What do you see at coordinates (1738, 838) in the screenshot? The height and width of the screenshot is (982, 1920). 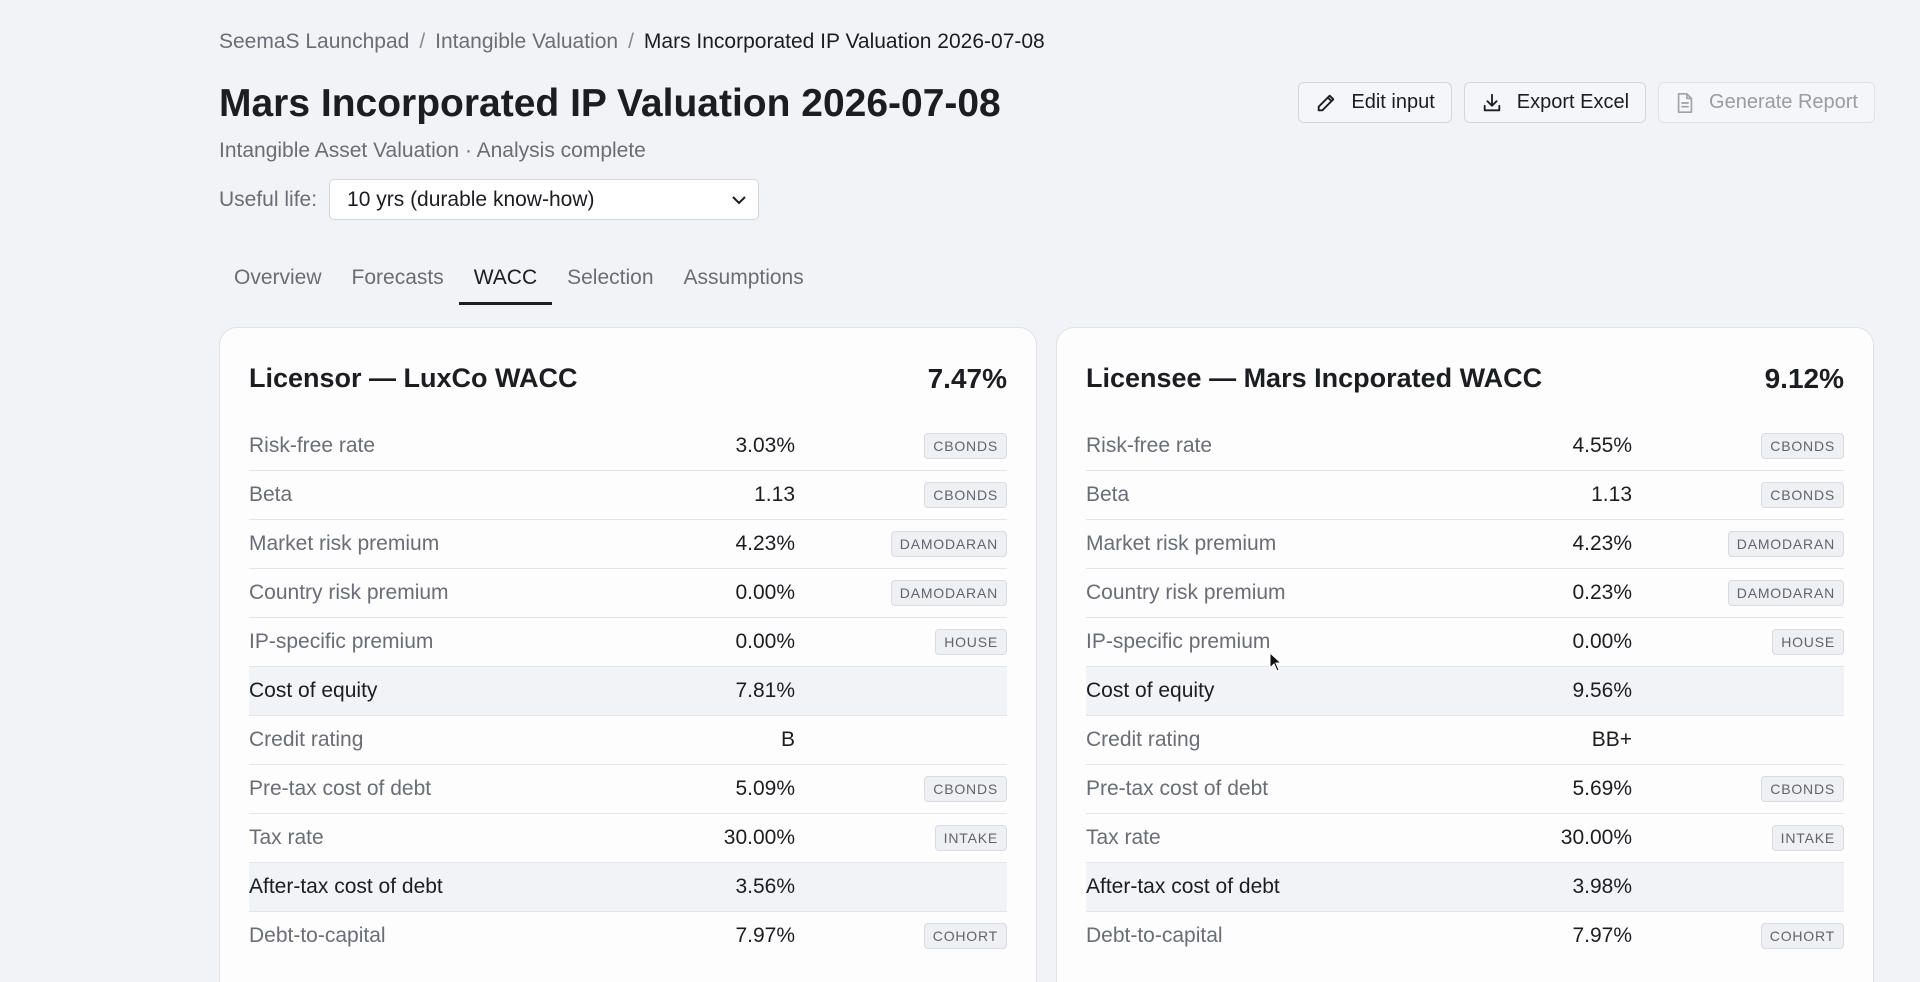 I see `row-source: INTAKE` at bounding box center [1738, 838].